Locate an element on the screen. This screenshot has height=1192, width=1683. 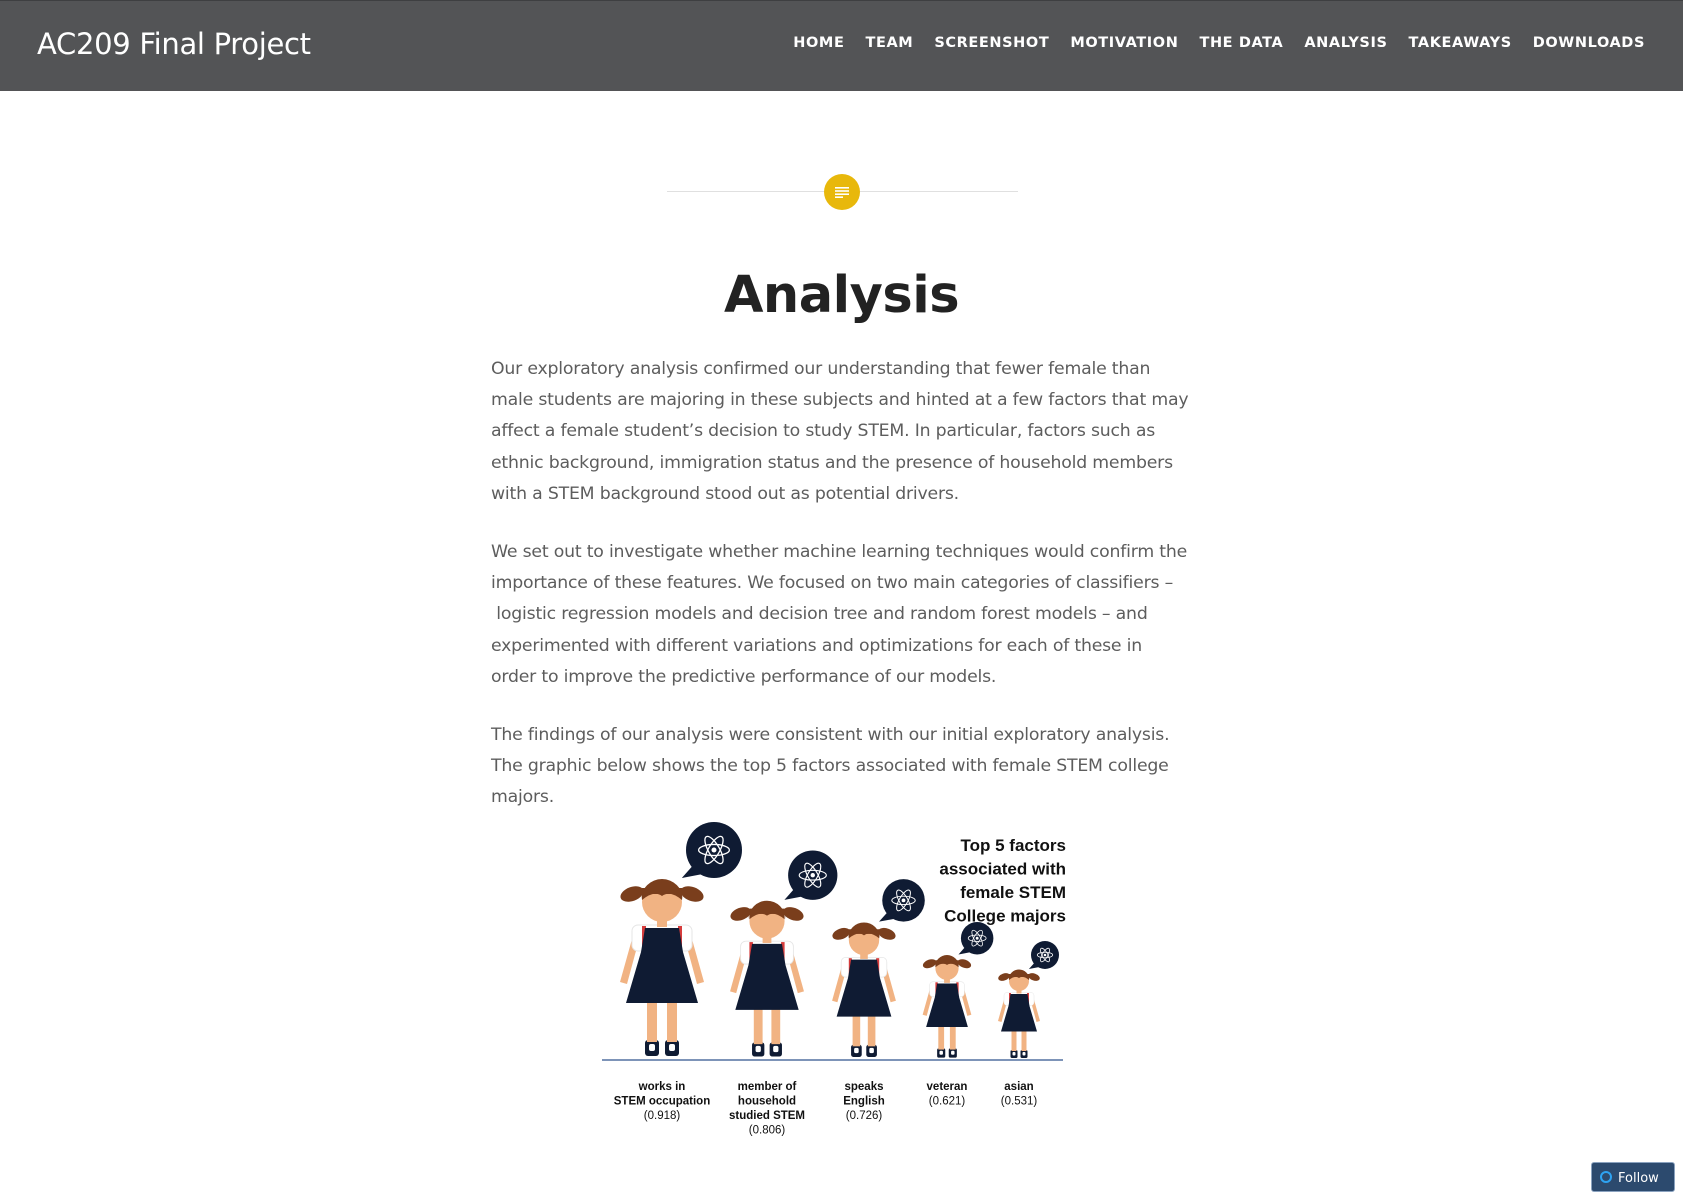
post-format-badge is located at coordinates (842, 192).